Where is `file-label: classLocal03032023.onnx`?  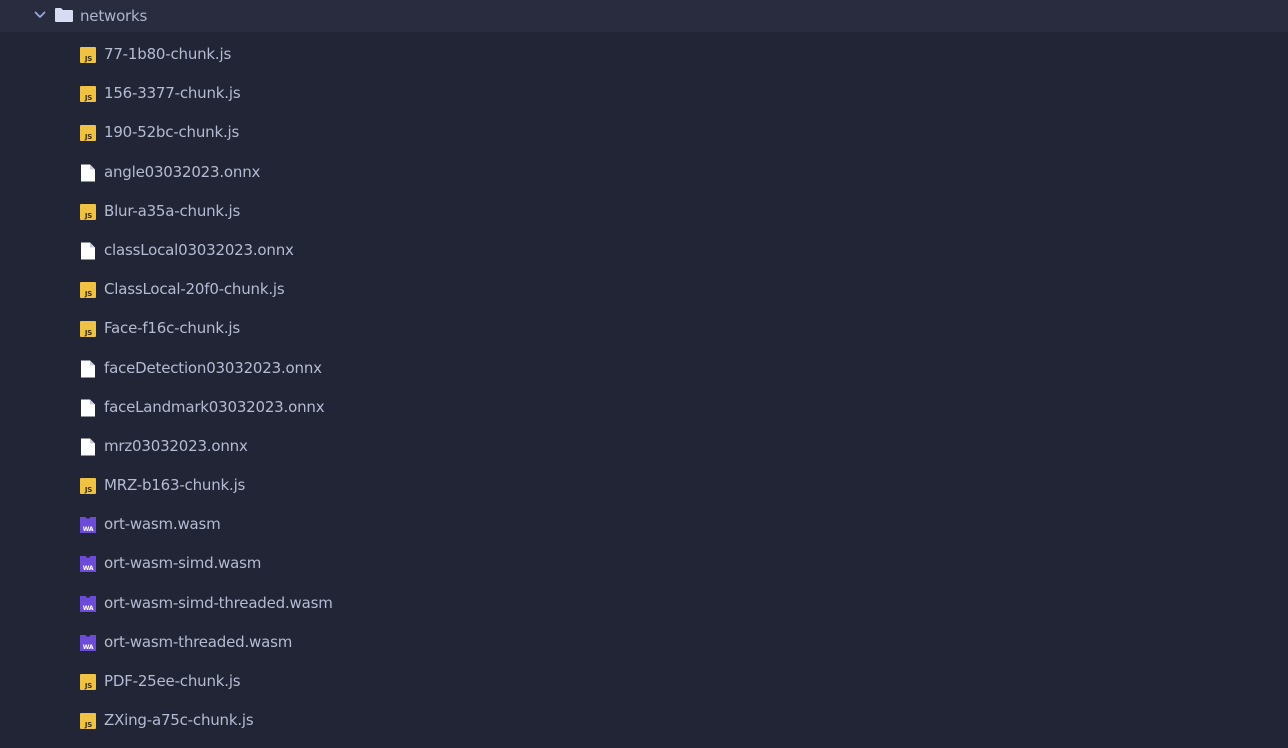 file-label: classLocal03032023.onnx is located at coordinates (199, 249).